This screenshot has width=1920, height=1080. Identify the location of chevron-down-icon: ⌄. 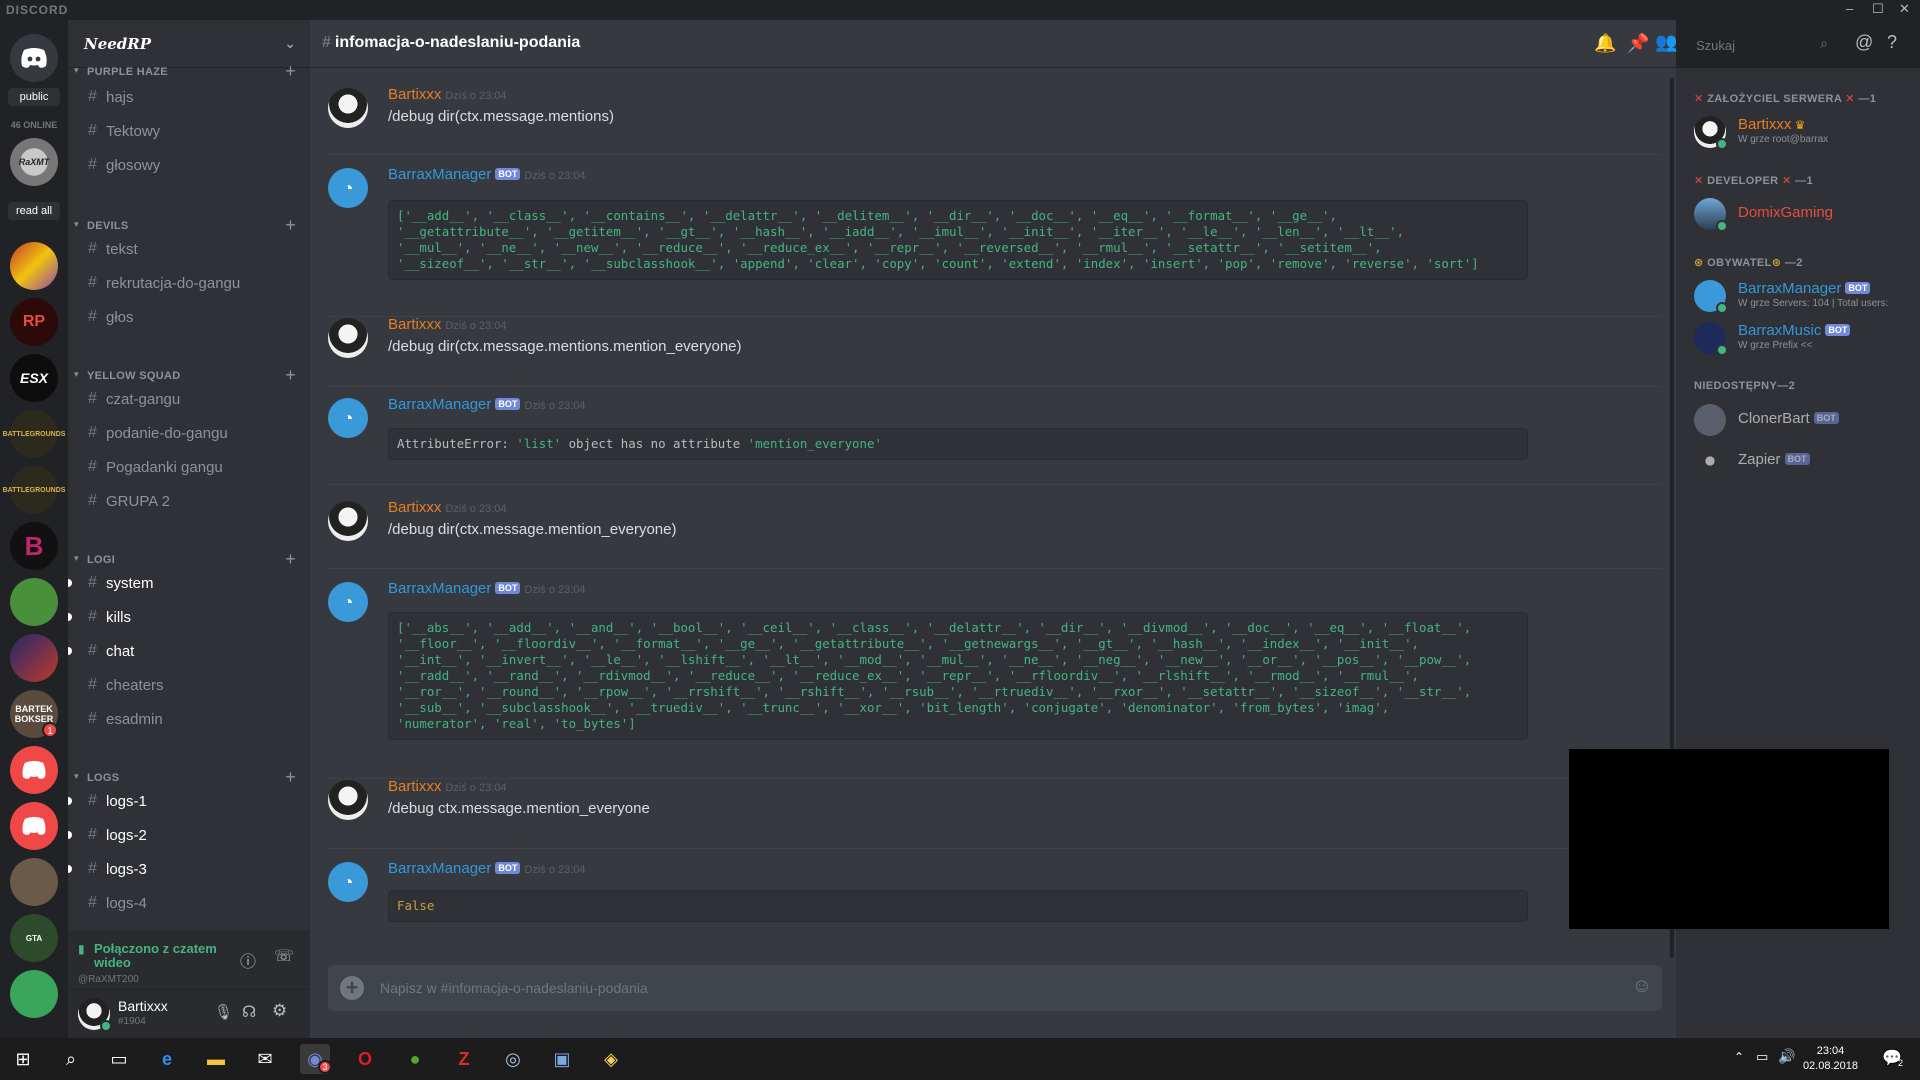
(290, 43).